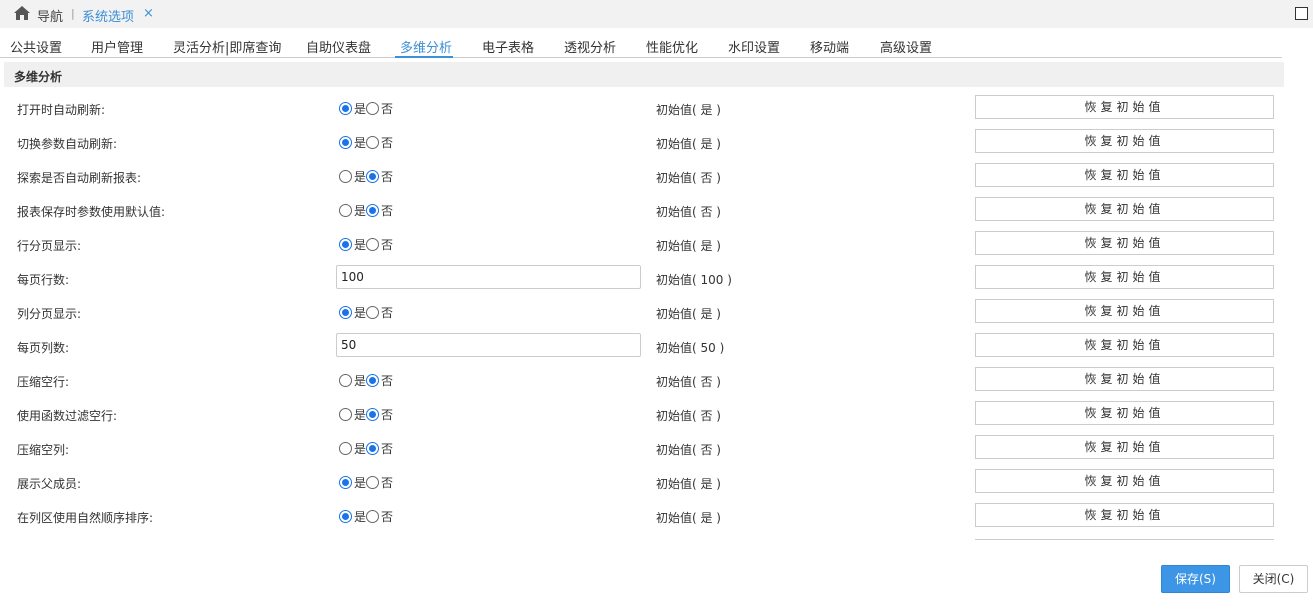  I want to click on tab-0: 公共设置, so click(36, 46).